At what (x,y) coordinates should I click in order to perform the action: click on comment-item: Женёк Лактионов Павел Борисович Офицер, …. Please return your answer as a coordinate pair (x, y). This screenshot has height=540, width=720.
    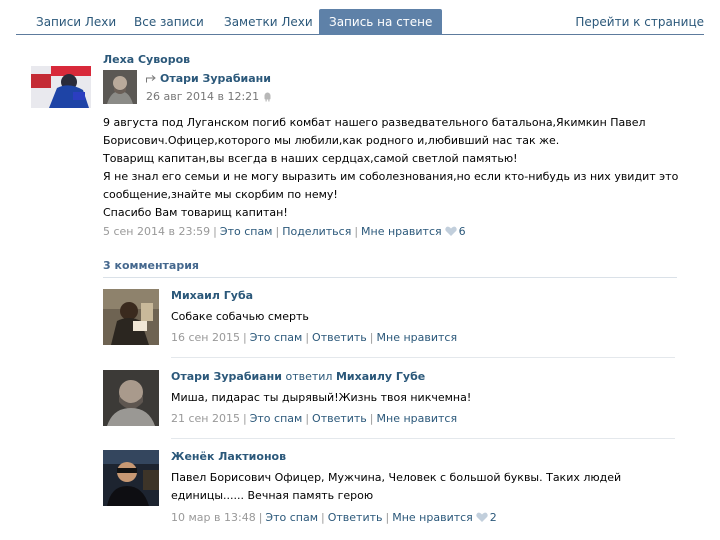
    Looking at the image, I should click on (390, 490).